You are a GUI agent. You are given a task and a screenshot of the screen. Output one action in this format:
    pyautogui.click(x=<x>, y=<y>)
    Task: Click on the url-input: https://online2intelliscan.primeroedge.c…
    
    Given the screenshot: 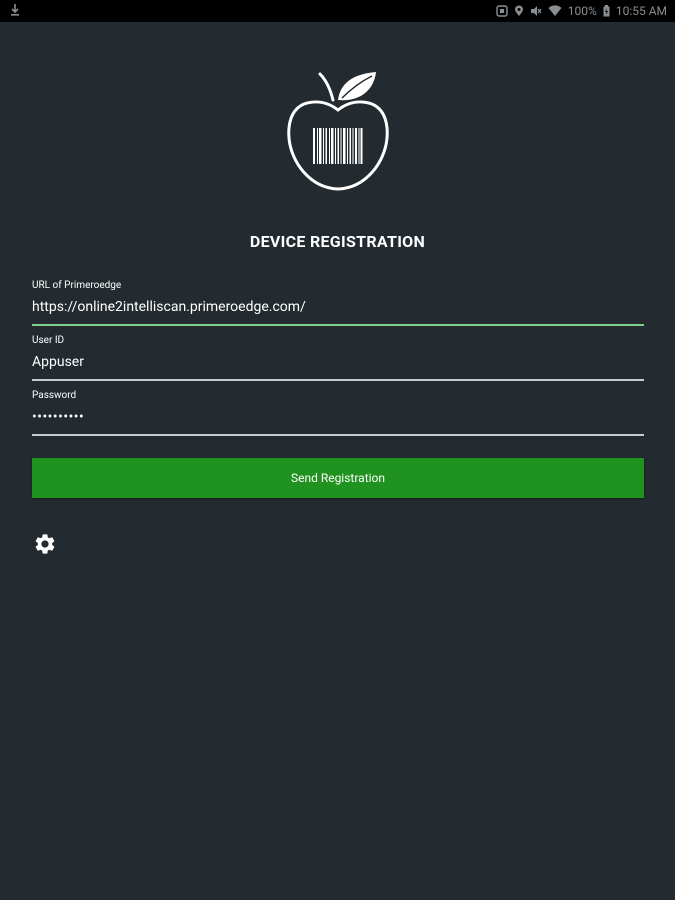 What is the action you would take?
    pyautogui.click(x=338, y=307)
    